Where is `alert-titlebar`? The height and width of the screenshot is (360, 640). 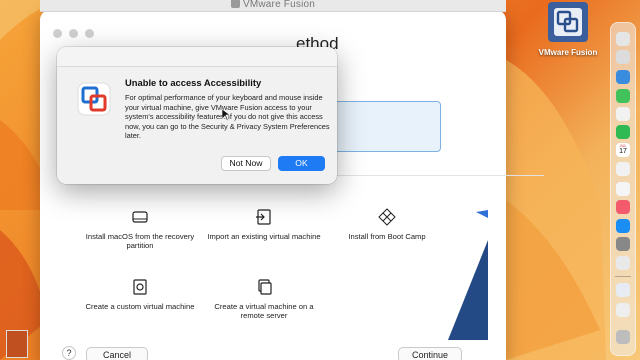 alert-titlebar is located at coordinates (197, 57).